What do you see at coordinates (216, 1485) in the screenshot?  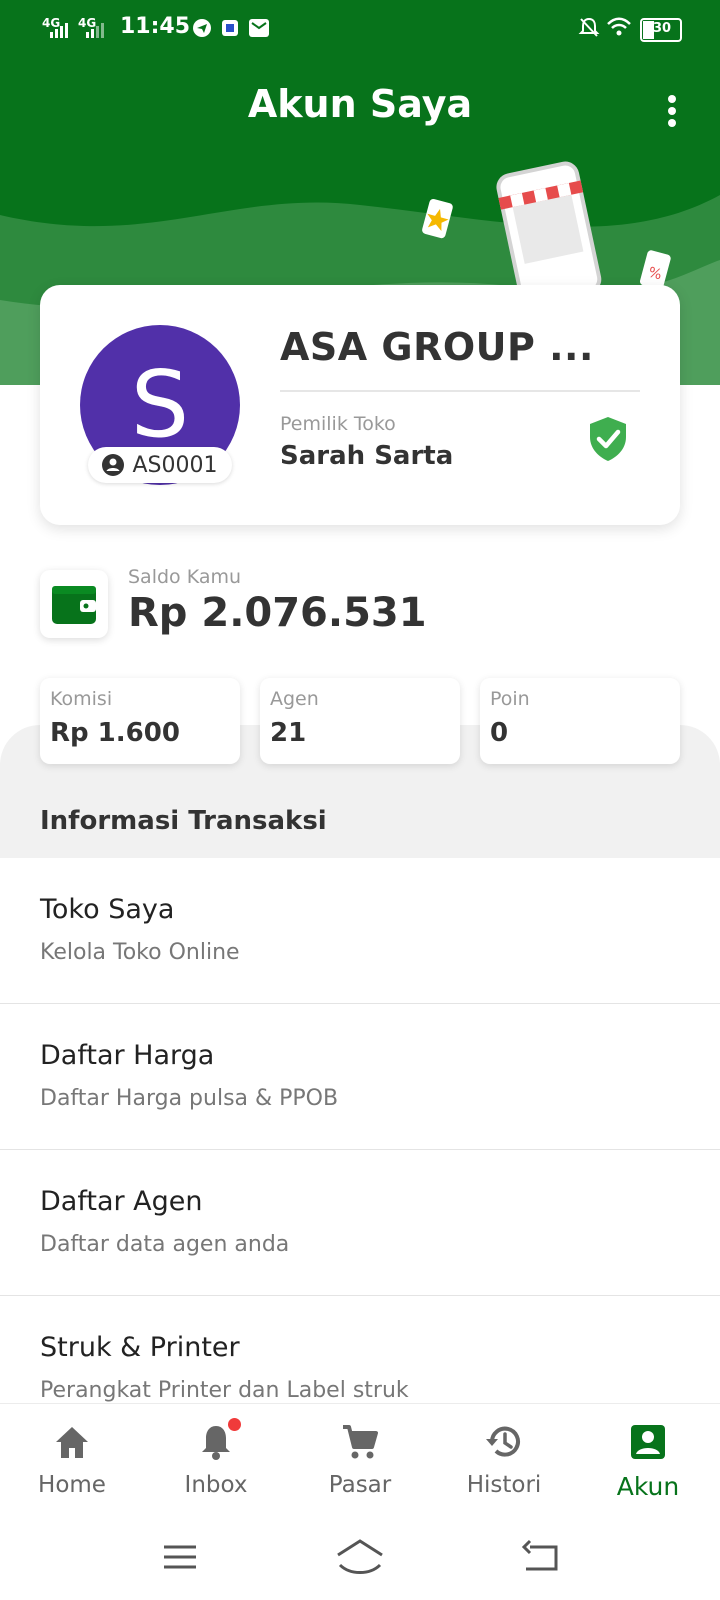 I see `nav-label: Inbox` at bounding box center [216, 1485].